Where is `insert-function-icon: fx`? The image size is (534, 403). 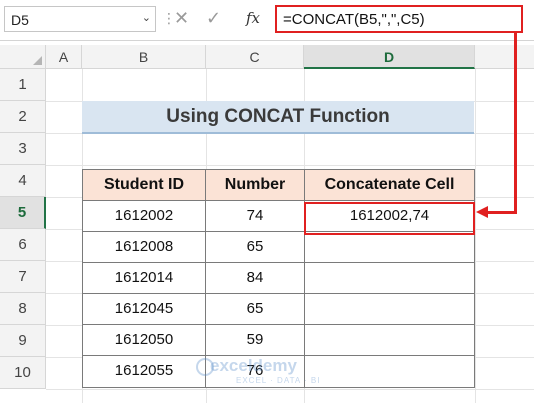 insert-function-icon: fx is located at coordinates (253, 18).